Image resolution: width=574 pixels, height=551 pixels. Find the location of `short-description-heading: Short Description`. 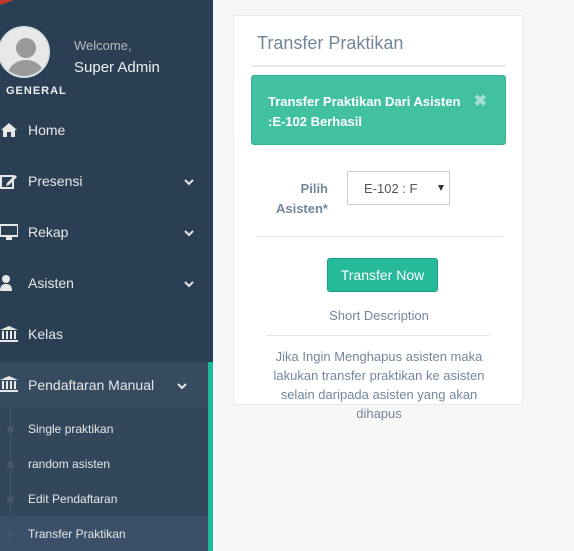

short-description-heading: Short Description is located at coordinates (379, 315).